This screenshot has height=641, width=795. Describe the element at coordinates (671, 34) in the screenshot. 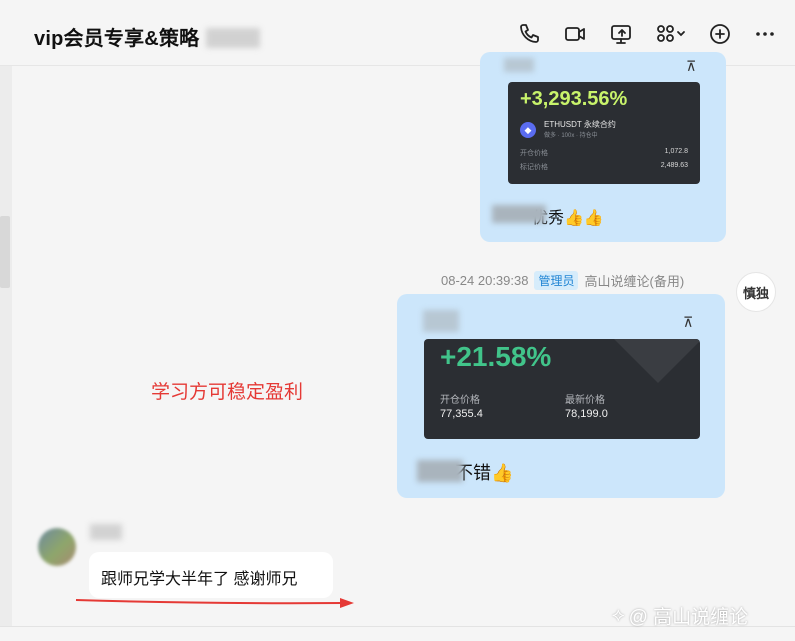

I see `apps-icon` at that location.